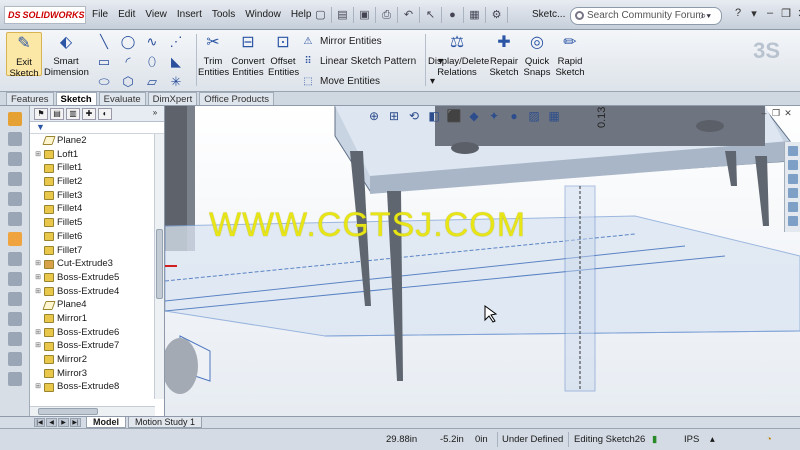  What do you see at coordinates (63, 422) in the screenshot?
I see `next-tab-icon: ▶` at bounding box center [63, 422].